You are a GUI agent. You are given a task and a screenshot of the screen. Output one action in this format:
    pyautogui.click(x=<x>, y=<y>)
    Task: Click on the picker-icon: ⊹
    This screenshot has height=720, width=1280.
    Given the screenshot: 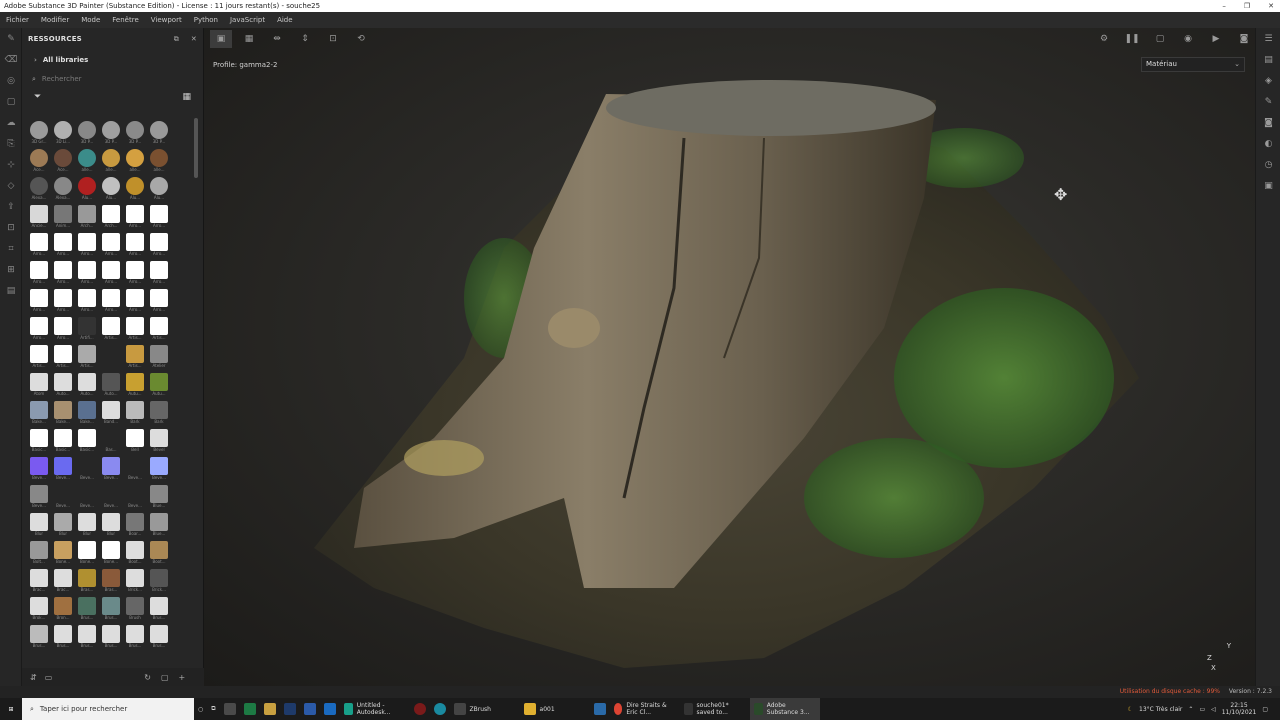 What is the action you would take?
    pyautogui.click(x=11, y=164)
    